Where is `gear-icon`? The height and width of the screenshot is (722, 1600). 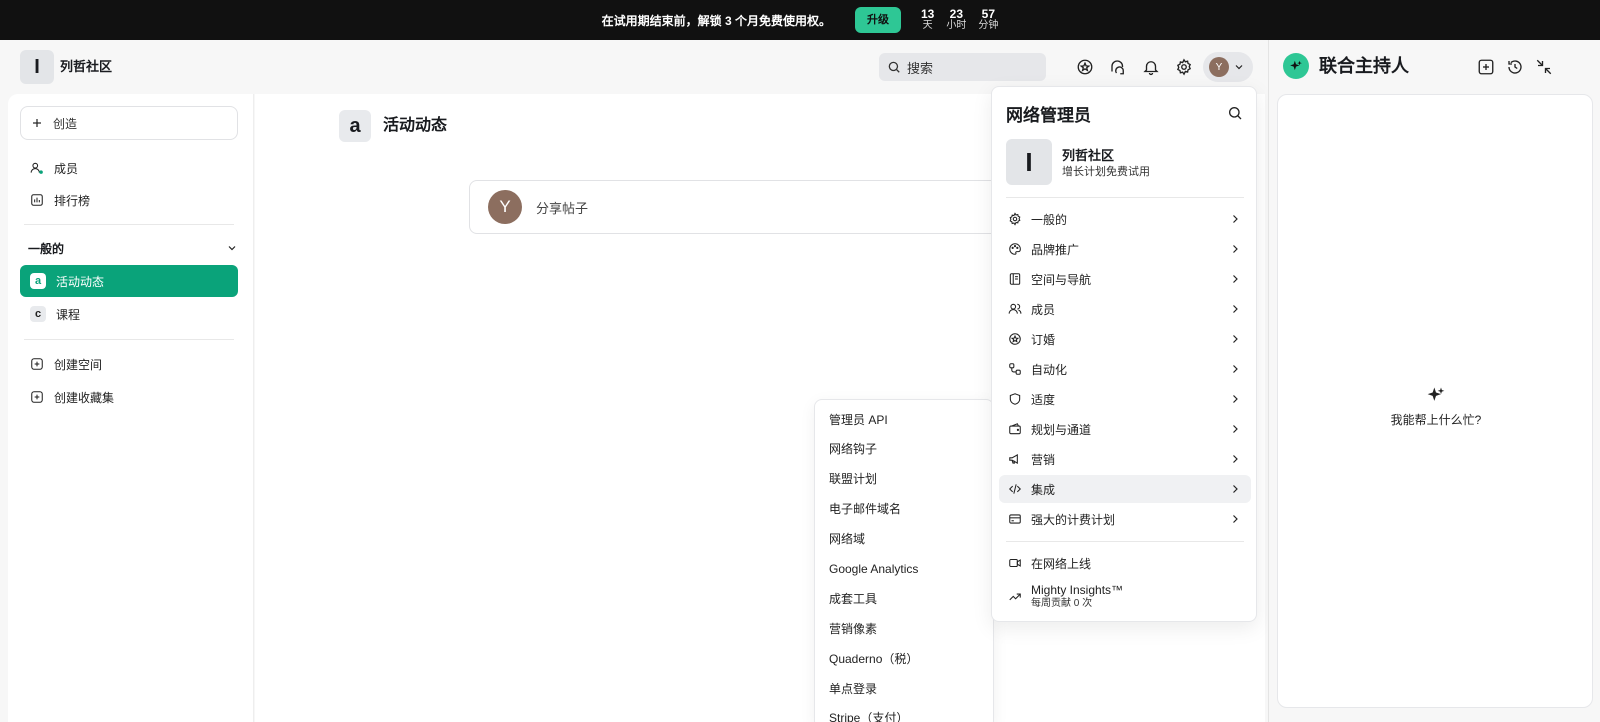
gear-icon is located at coordinates (1184, 67).